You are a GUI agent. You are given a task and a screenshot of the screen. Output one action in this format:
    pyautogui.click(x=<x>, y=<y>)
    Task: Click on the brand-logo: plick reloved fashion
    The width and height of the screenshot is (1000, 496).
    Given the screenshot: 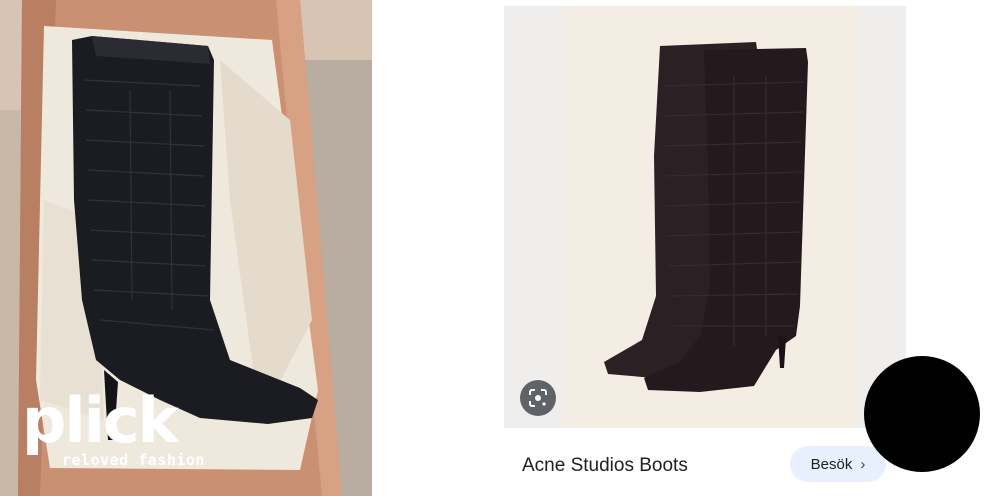 What is the action you would take?
    pyautogui.click(x=113, y=427)
    